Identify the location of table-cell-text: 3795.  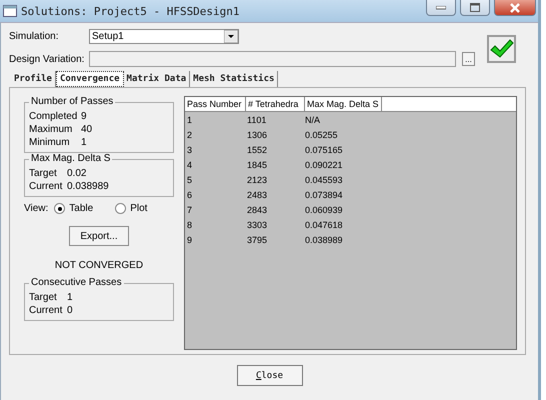
(257, 239).